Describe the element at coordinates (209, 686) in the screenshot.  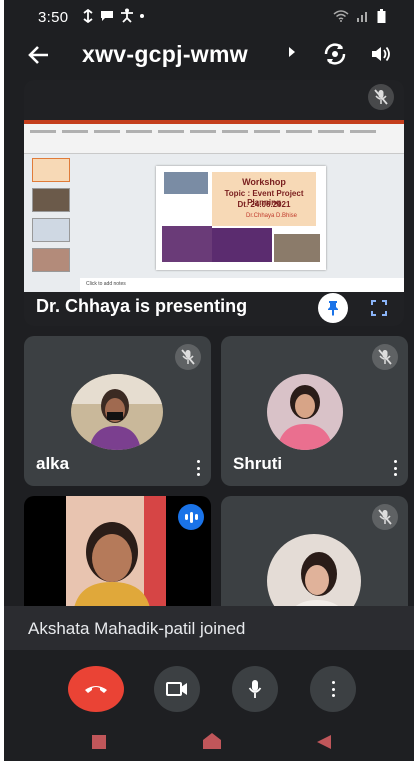
I see `call-controls` at that location.